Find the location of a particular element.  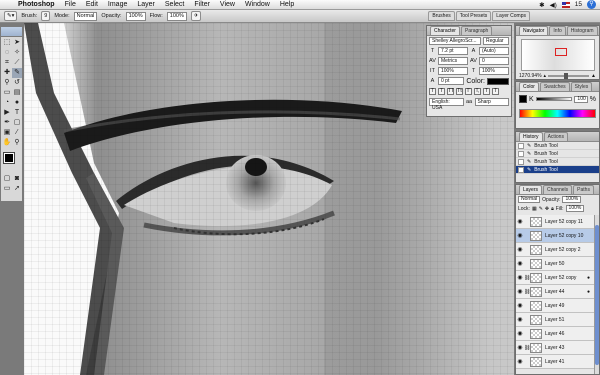

pen-tool-icon: ✒ is located at coordinates (7, 123).